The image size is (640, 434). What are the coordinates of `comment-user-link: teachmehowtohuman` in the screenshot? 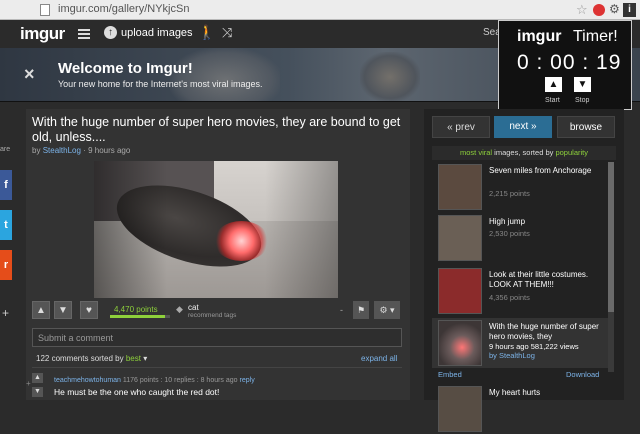 It's located at (87, 380).